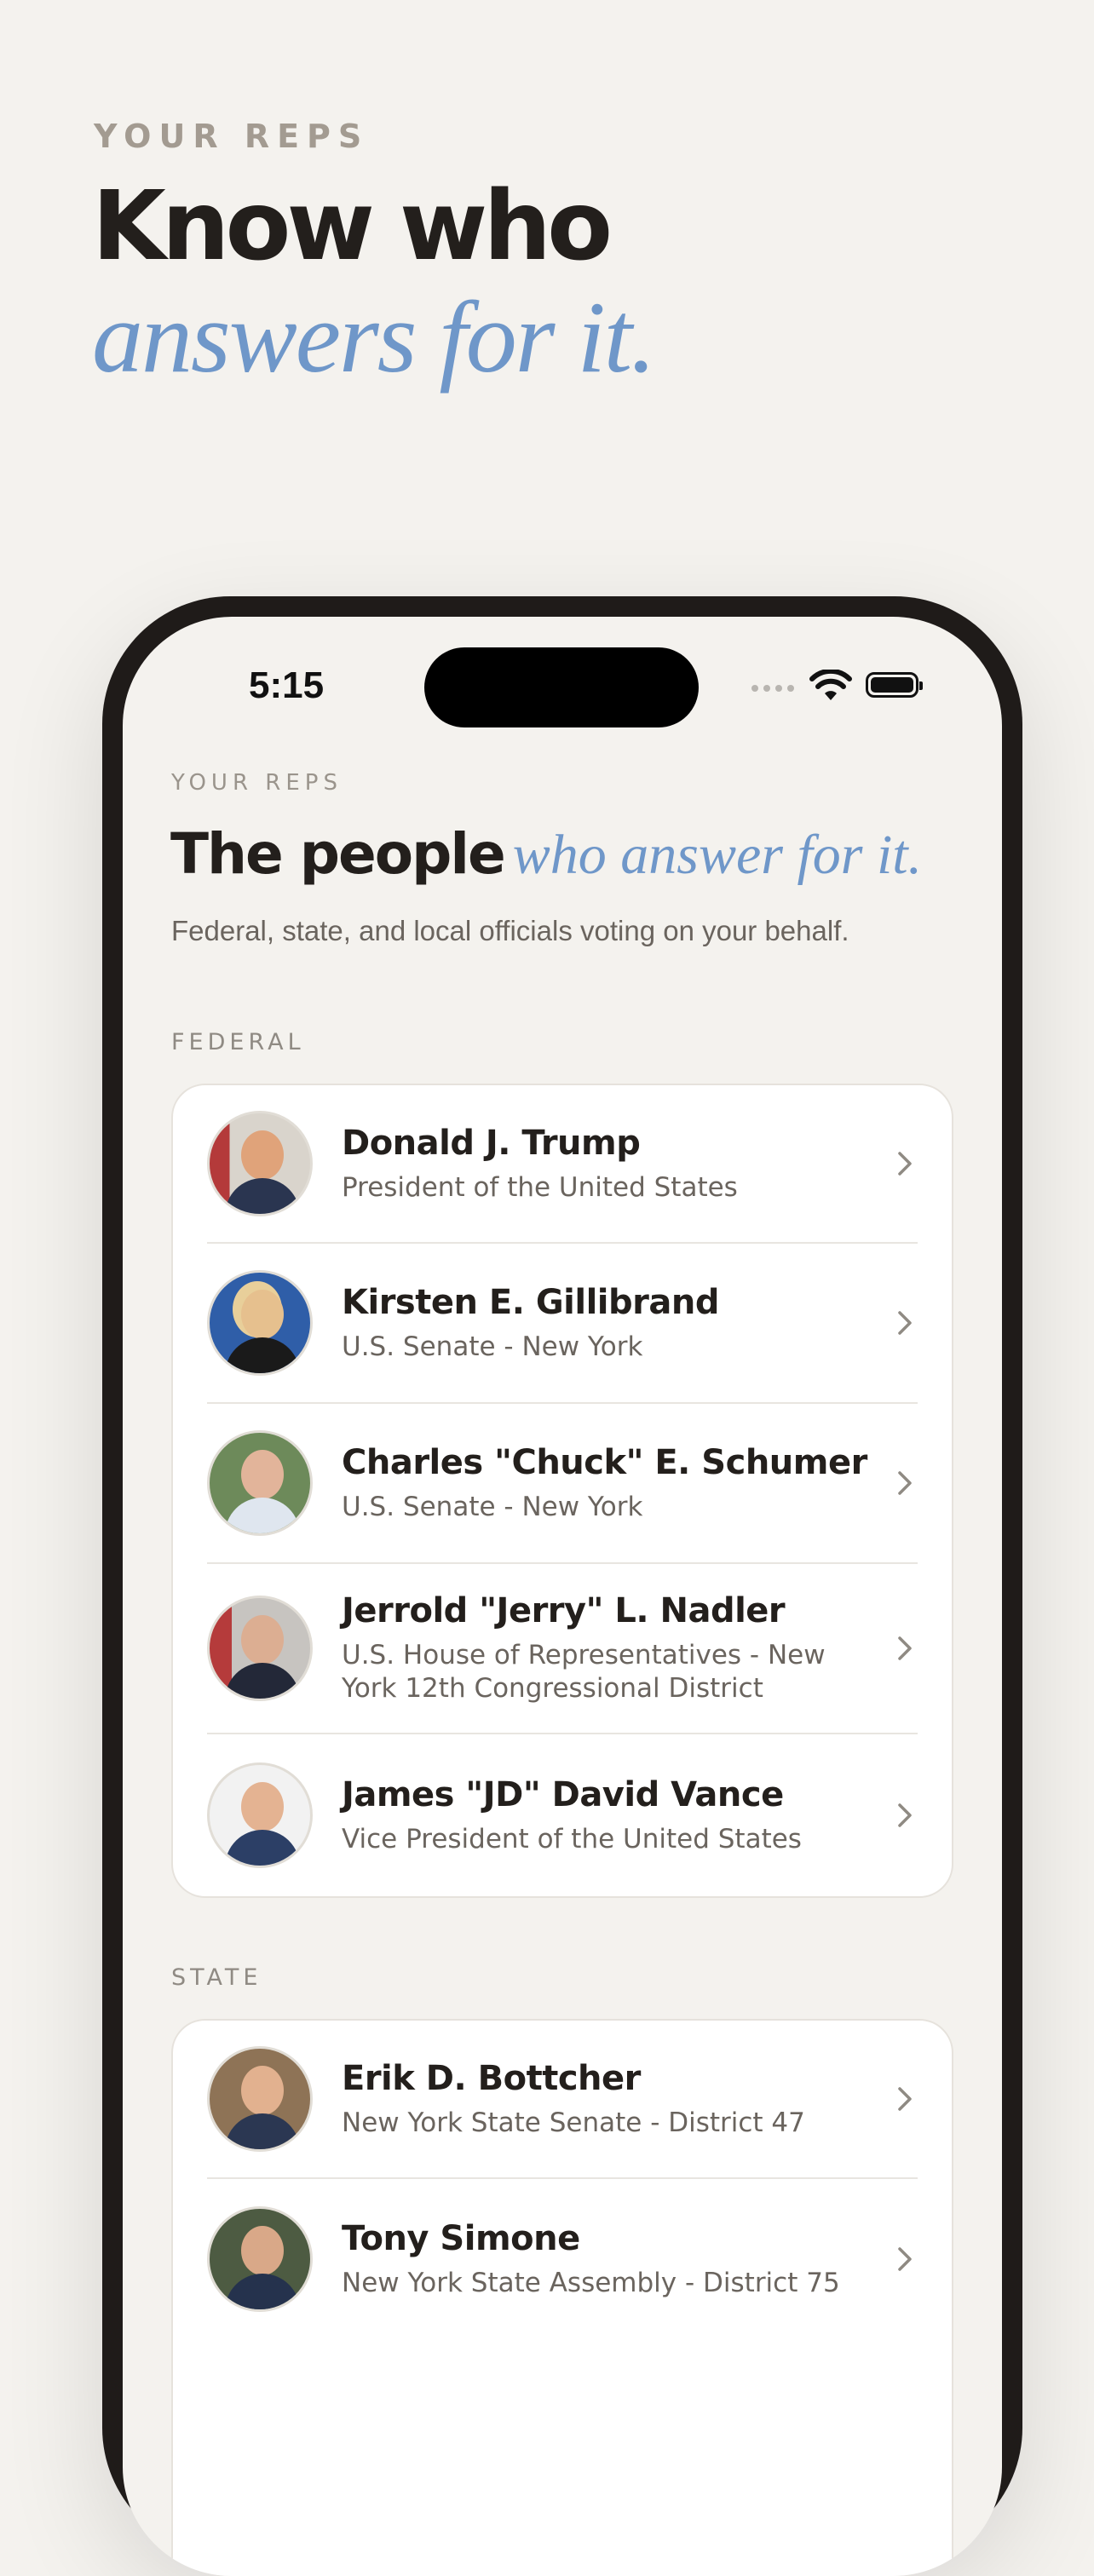 Image resolution: width=1094 pixels, height=2576 pixels. Describe the element at coordinates (561, 687) in the screenshot. I see `dynamic-island` at that location.